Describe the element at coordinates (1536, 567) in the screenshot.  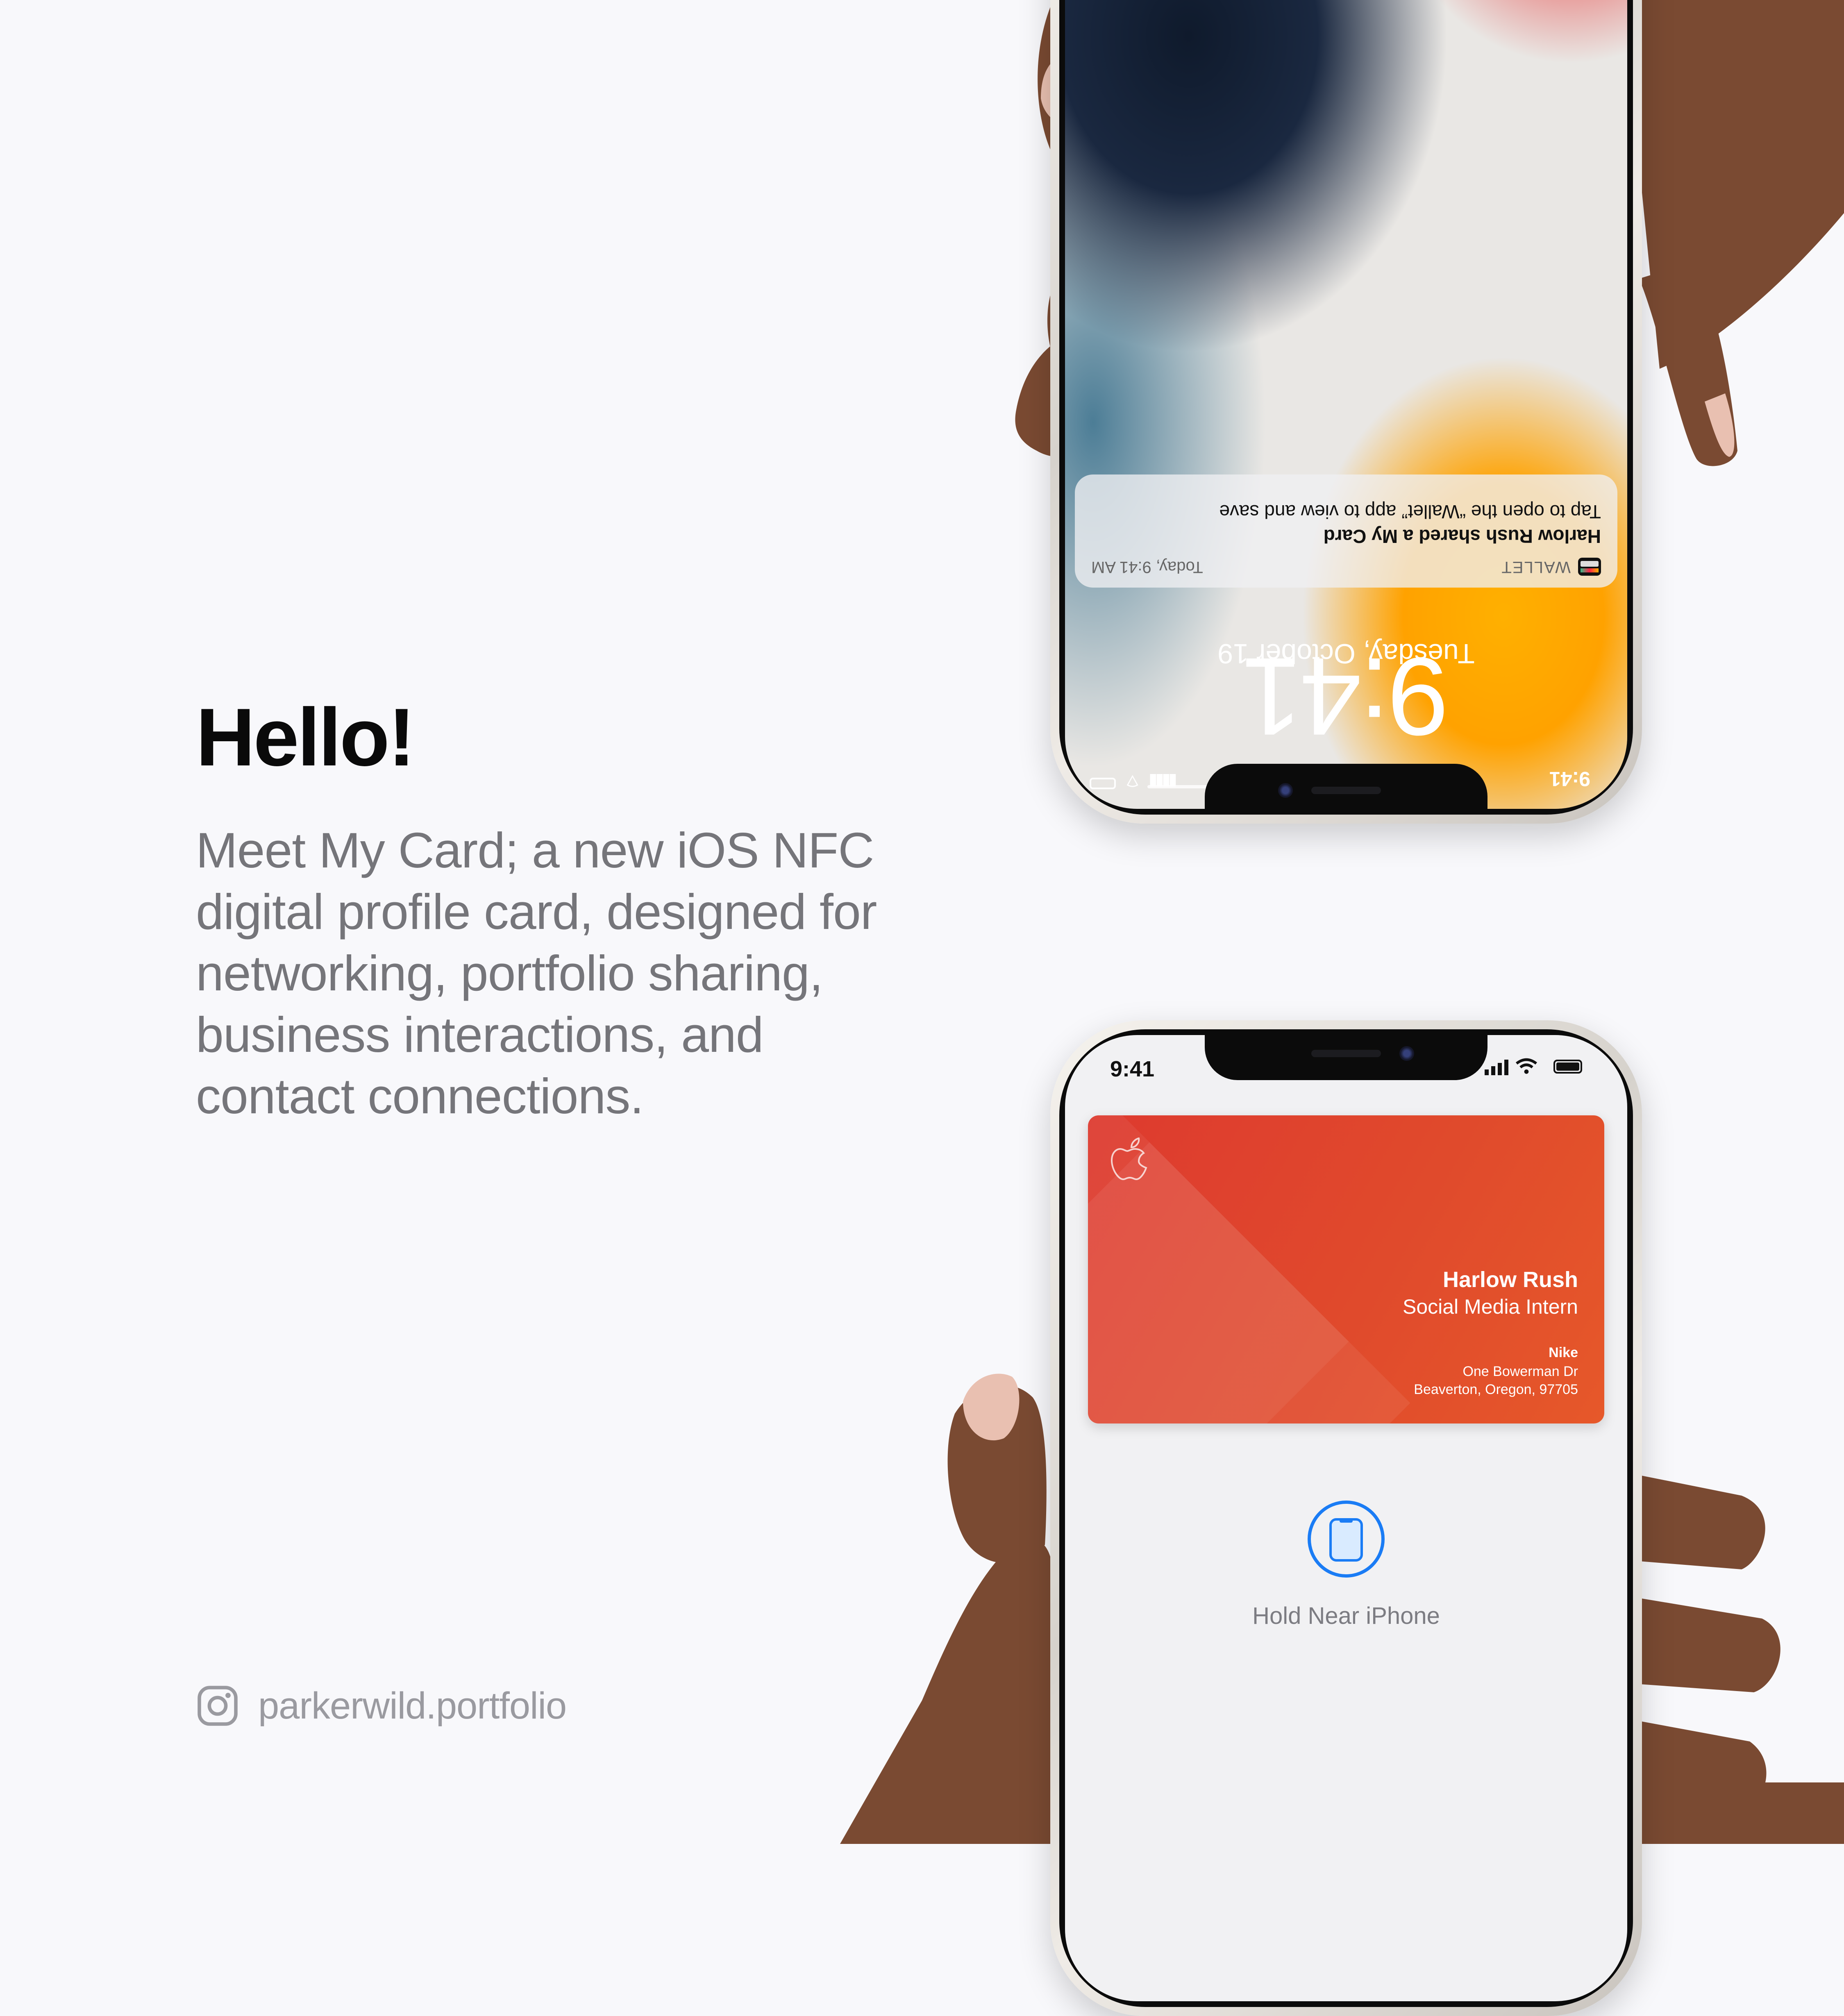
I see `notification-app-name: WALLET` at that location.